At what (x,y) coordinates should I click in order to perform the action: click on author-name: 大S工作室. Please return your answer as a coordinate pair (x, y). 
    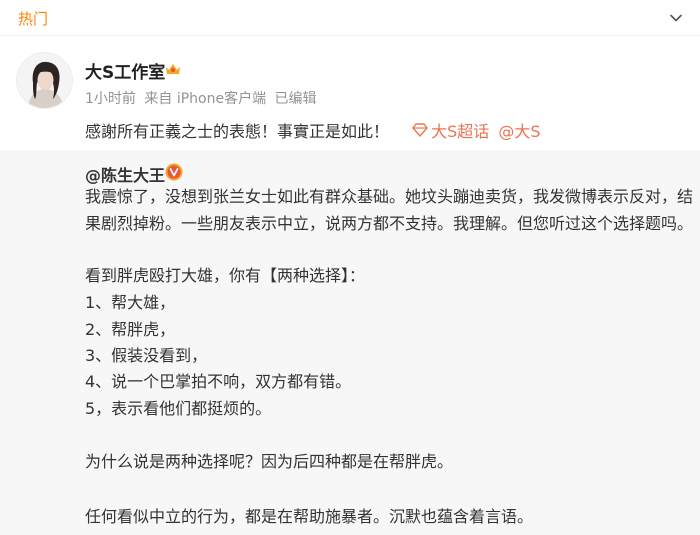
    Looking at the image, I should click on (125, 70).